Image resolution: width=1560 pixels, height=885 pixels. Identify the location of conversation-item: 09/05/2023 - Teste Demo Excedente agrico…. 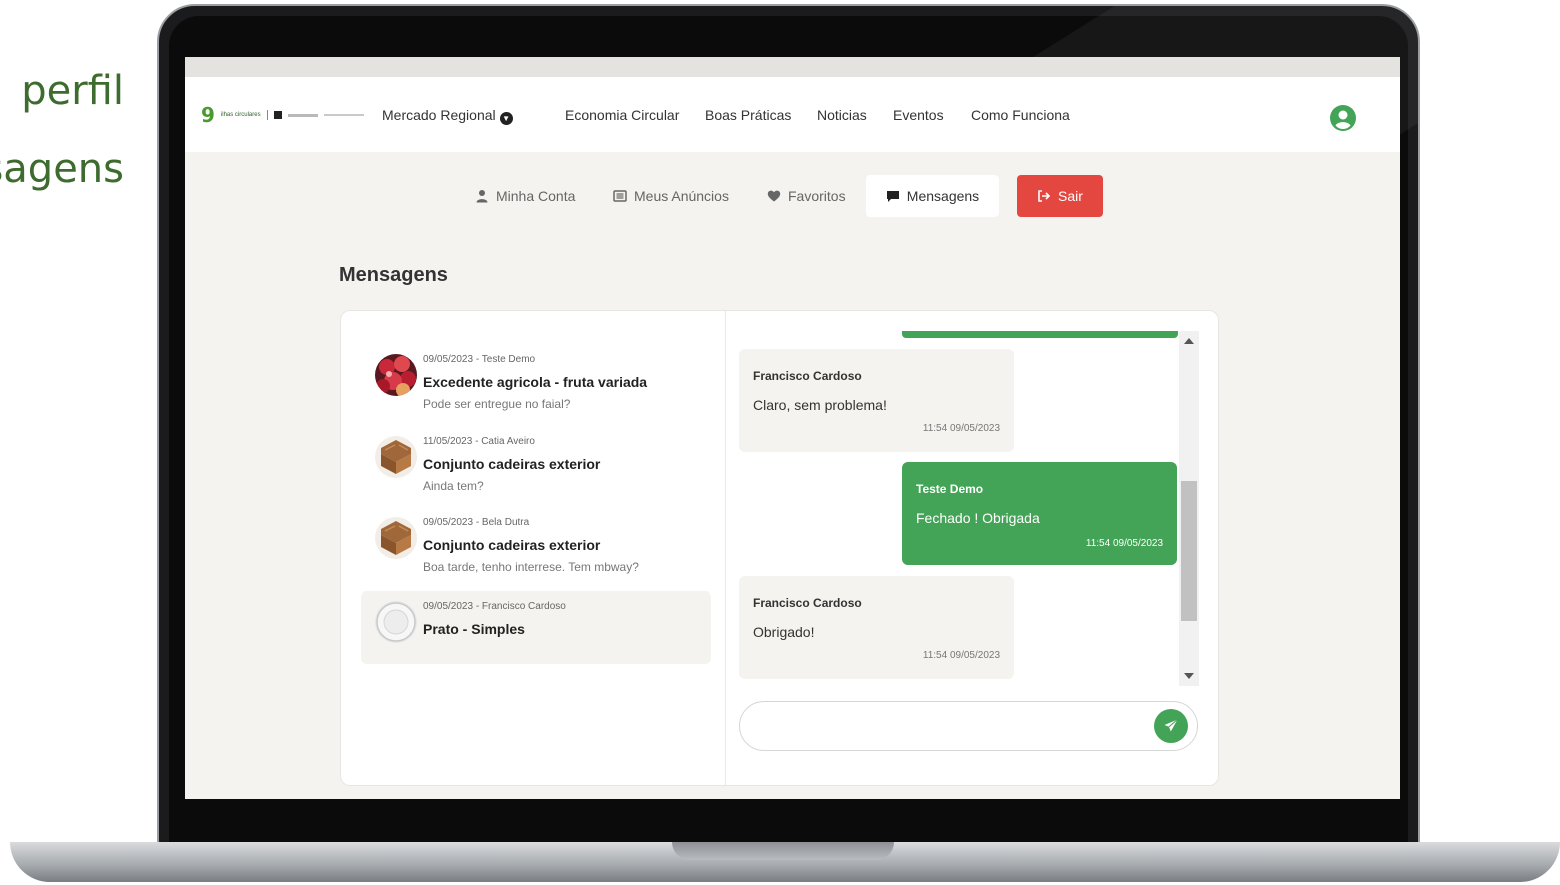
(536, 380).